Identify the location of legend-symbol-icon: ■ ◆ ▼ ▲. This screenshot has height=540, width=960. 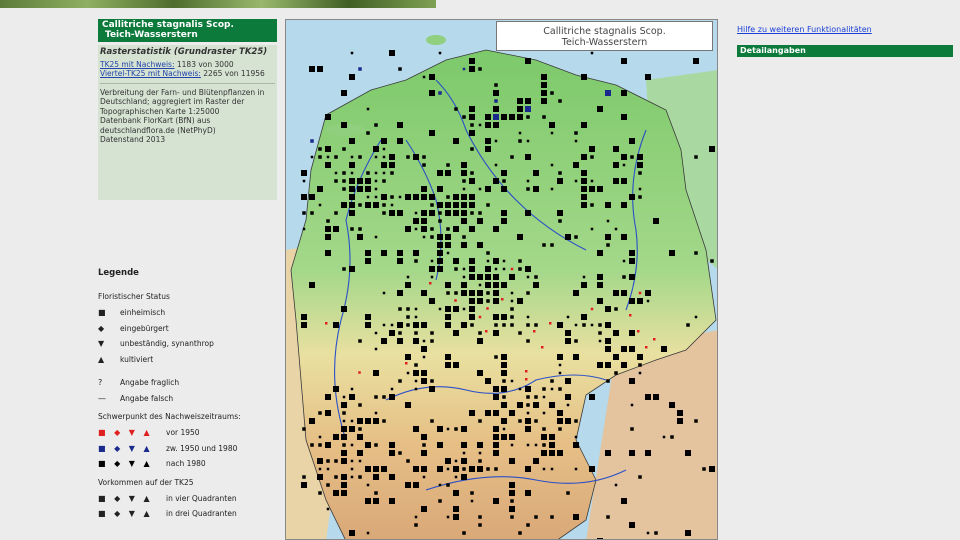
(125, 433).